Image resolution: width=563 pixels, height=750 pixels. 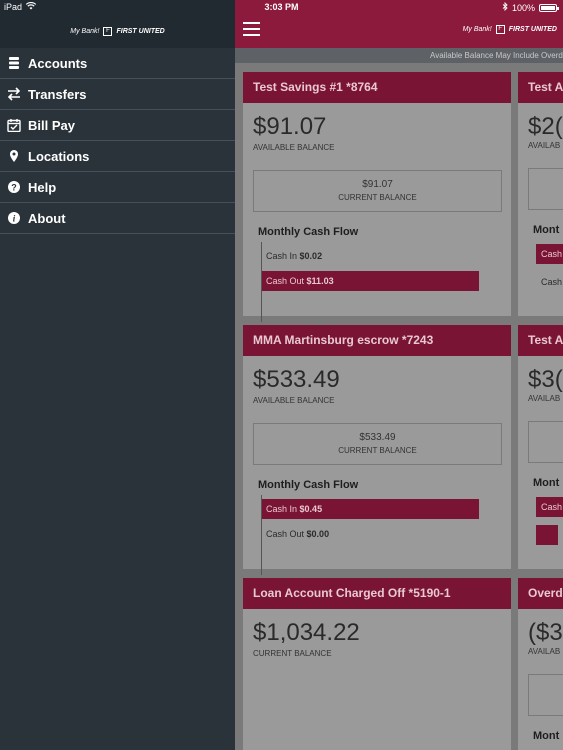 What do you see at coordinates (14, 94) in the screenshot?
I see `transfer-arrows-icon` at bounding box center [14, 94].